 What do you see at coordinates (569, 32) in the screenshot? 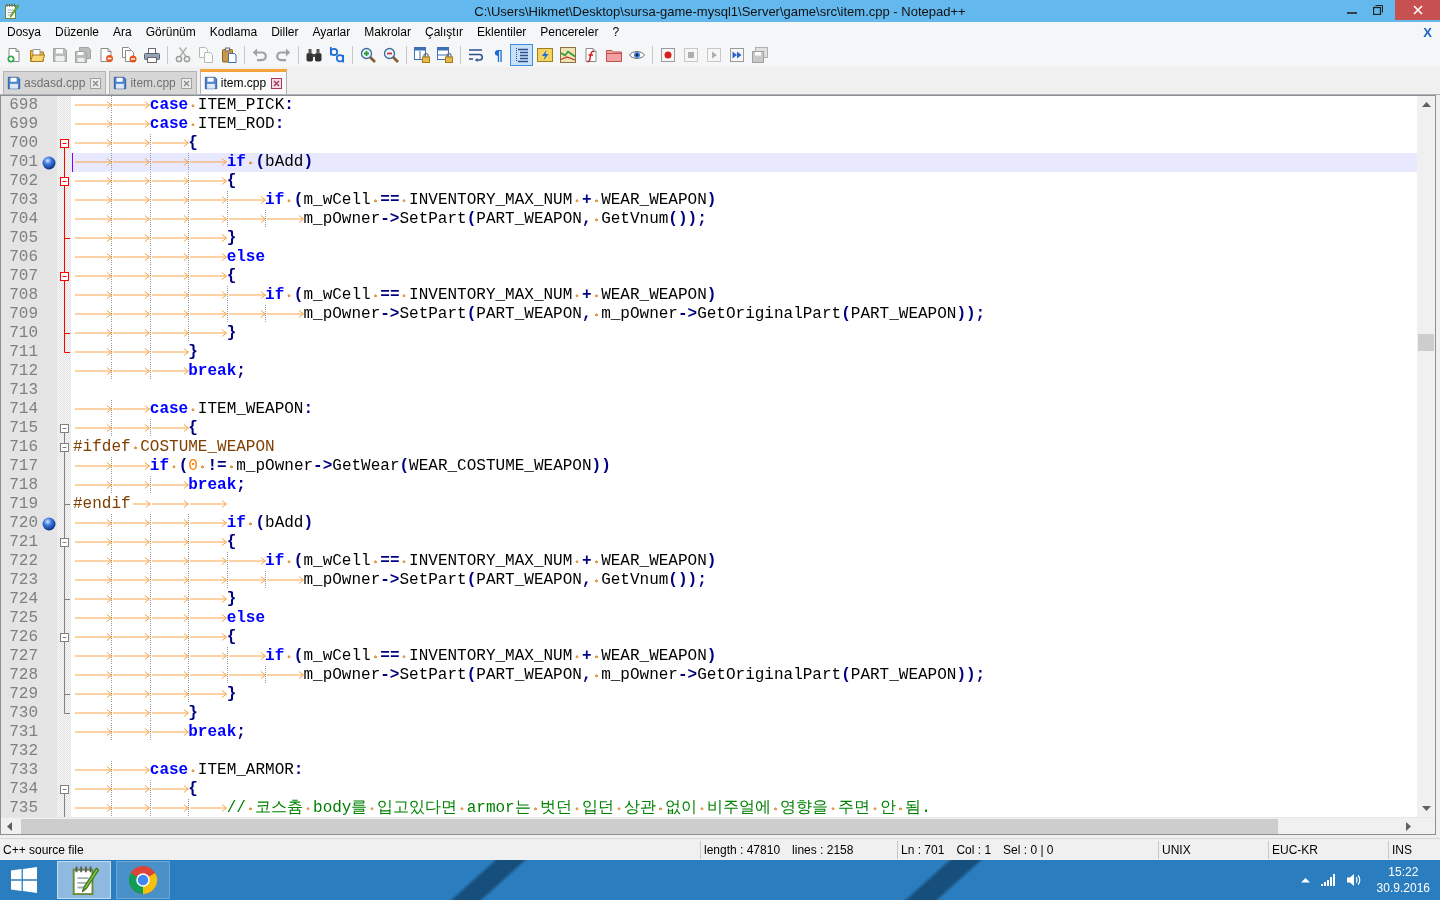
I see `menu-item: Pencereler` at bounding box center [569, 32].